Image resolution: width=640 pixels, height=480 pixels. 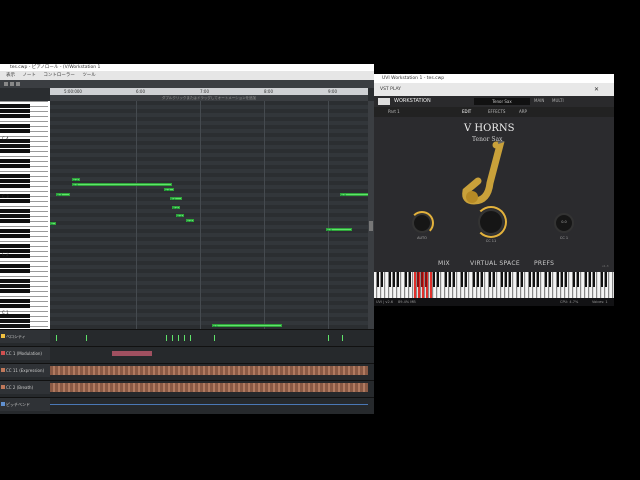 I want to click on menu-tools: ツール, so click(x=89, y=75).